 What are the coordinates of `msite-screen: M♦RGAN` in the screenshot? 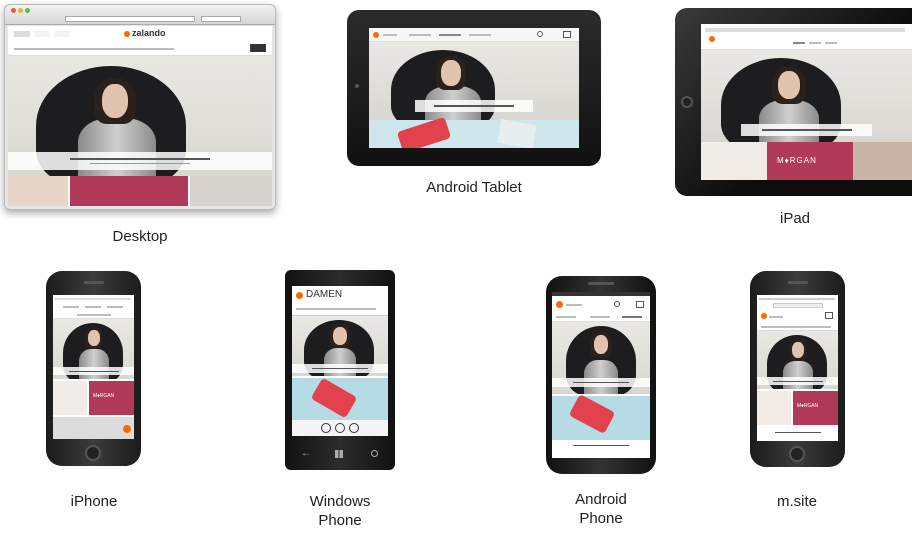 It's located at (797, 368).